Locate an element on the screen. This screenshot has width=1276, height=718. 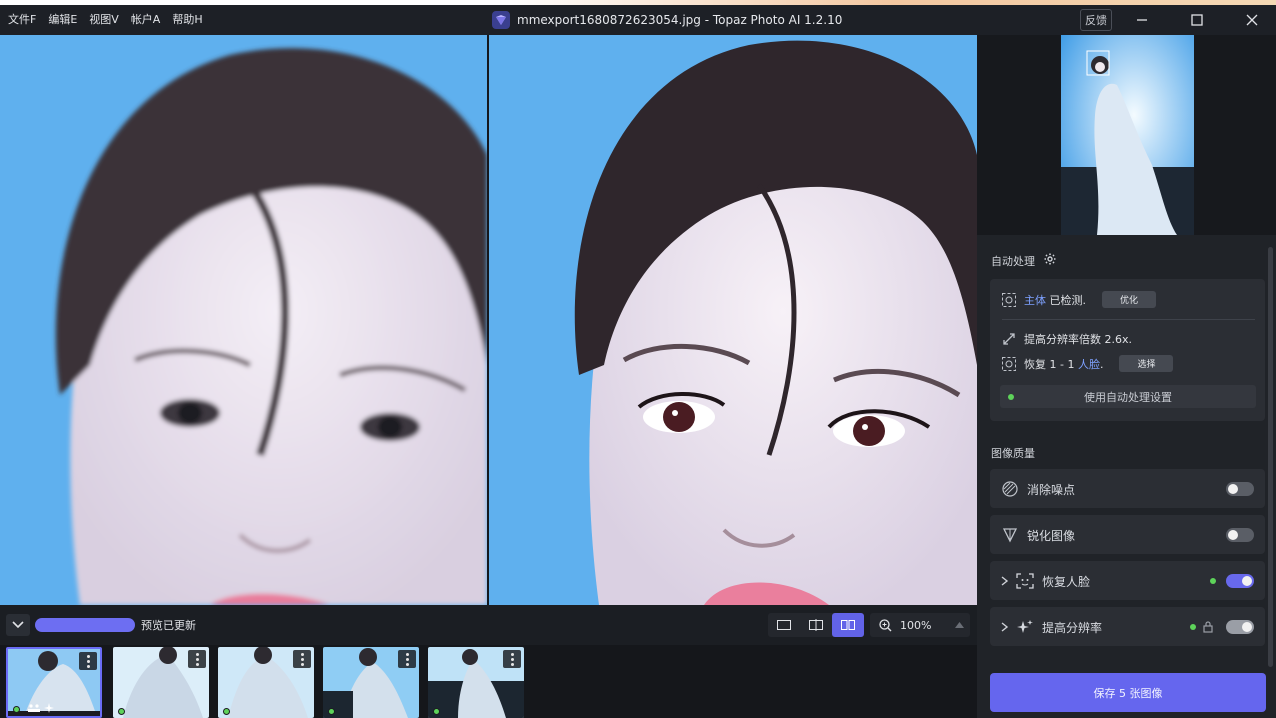
split-view-icon is located at coordinates (816, 625).